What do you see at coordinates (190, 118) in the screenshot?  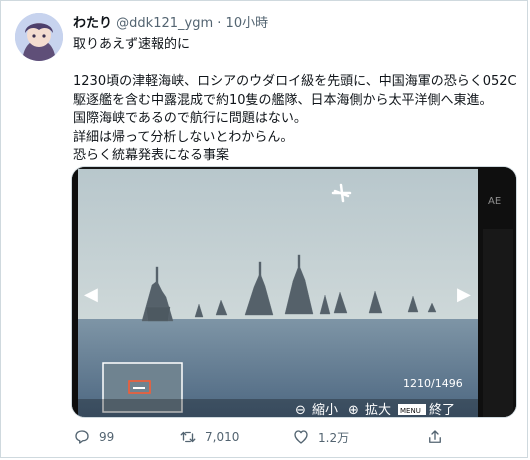 I see `tweet-line: 国際海峡であるので航行に問題はない。` at bounding box center [190, 118].